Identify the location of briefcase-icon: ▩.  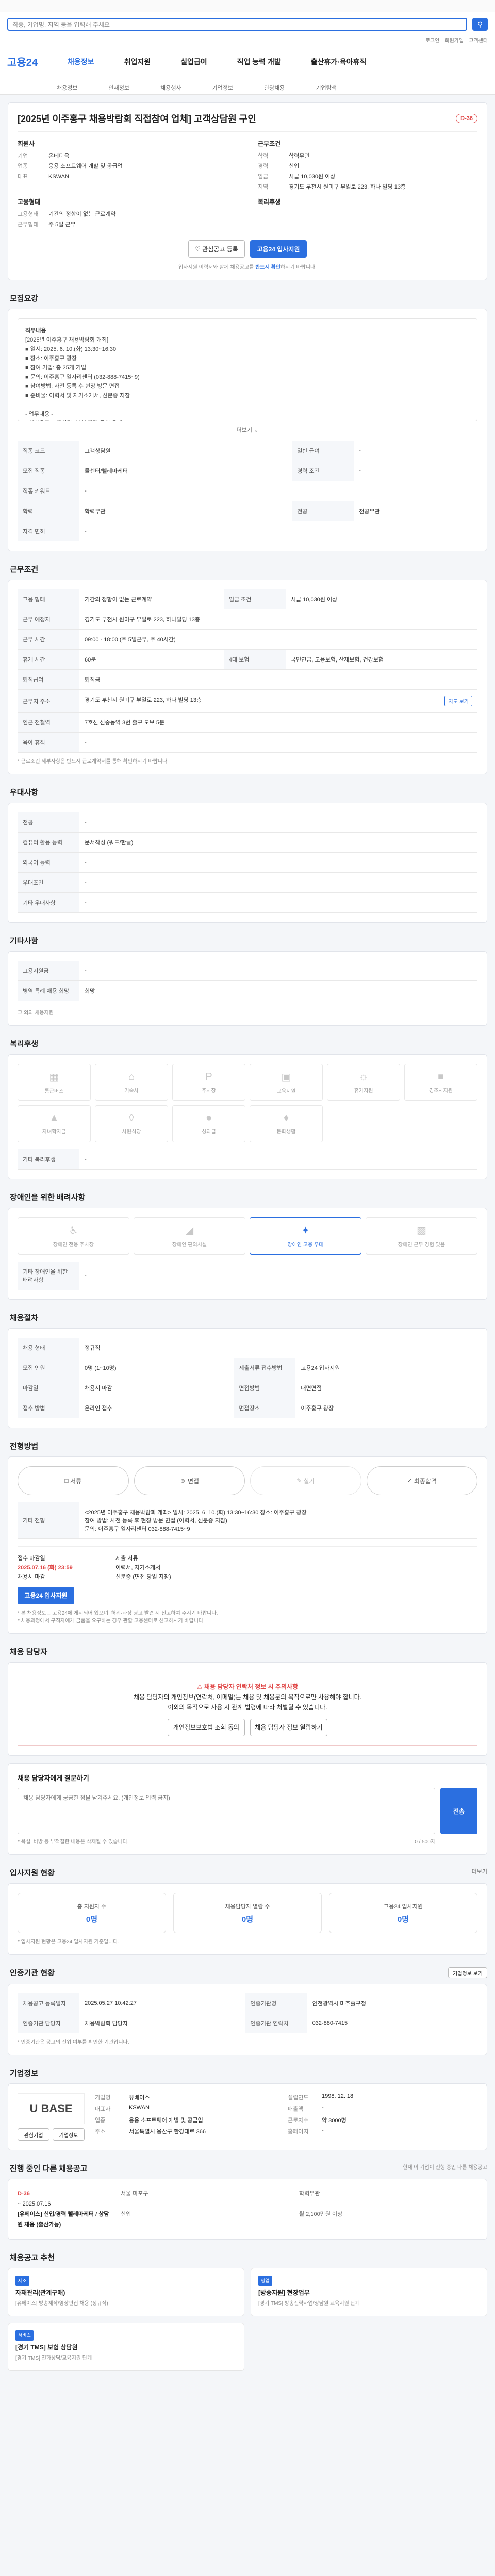
(421, 1230).